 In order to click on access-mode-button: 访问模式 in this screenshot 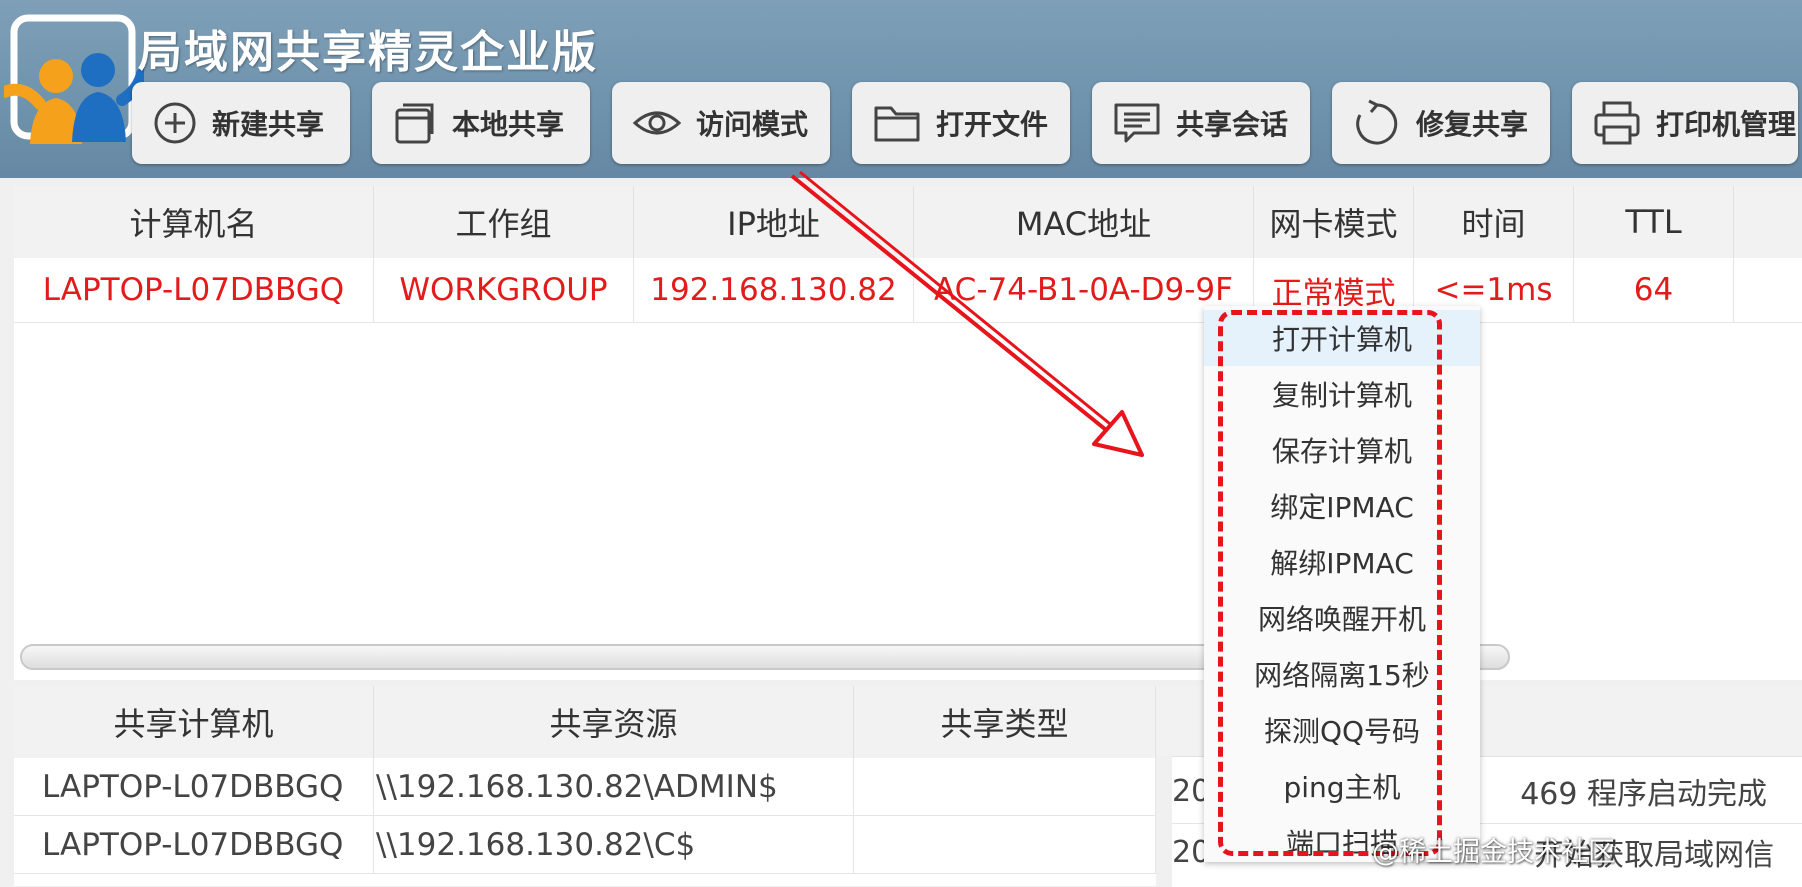, I will do `click(721, 123)`.